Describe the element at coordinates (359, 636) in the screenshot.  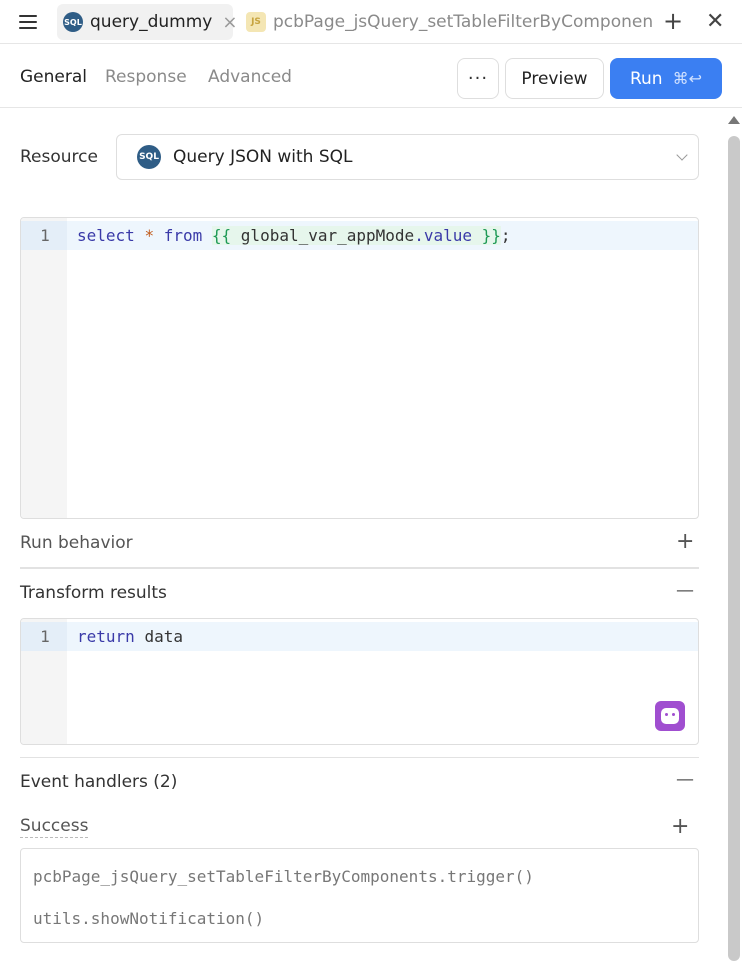
I see `code-line: 1 return data` at that location.